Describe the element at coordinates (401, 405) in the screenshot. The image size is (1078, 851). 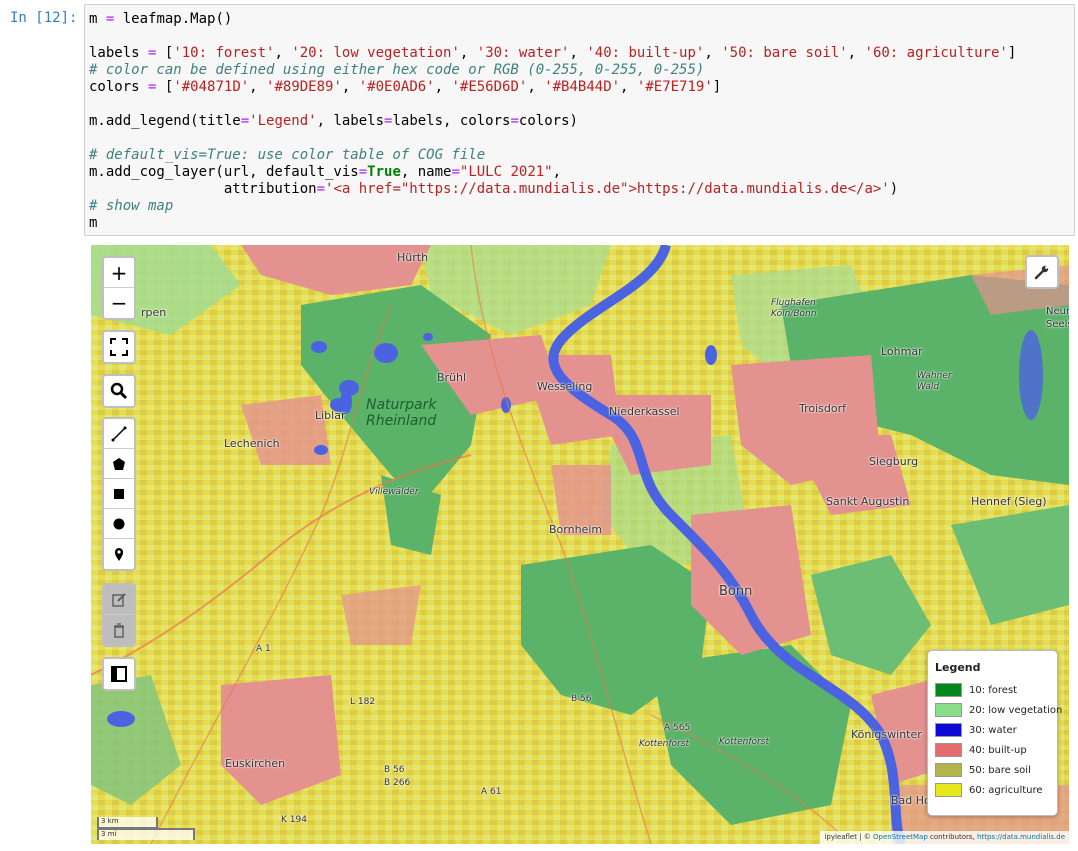
I see `park-label-line: Naturpark` at that location.